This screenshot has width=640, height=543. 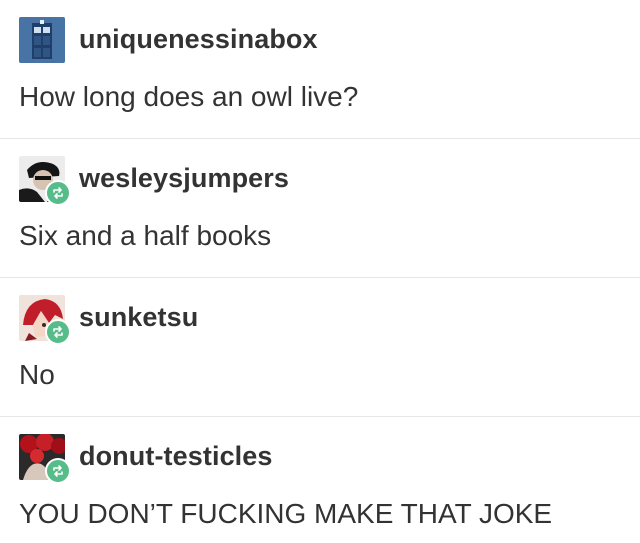 I want to click on username: donut-testicles, so click(x=176, y=456).